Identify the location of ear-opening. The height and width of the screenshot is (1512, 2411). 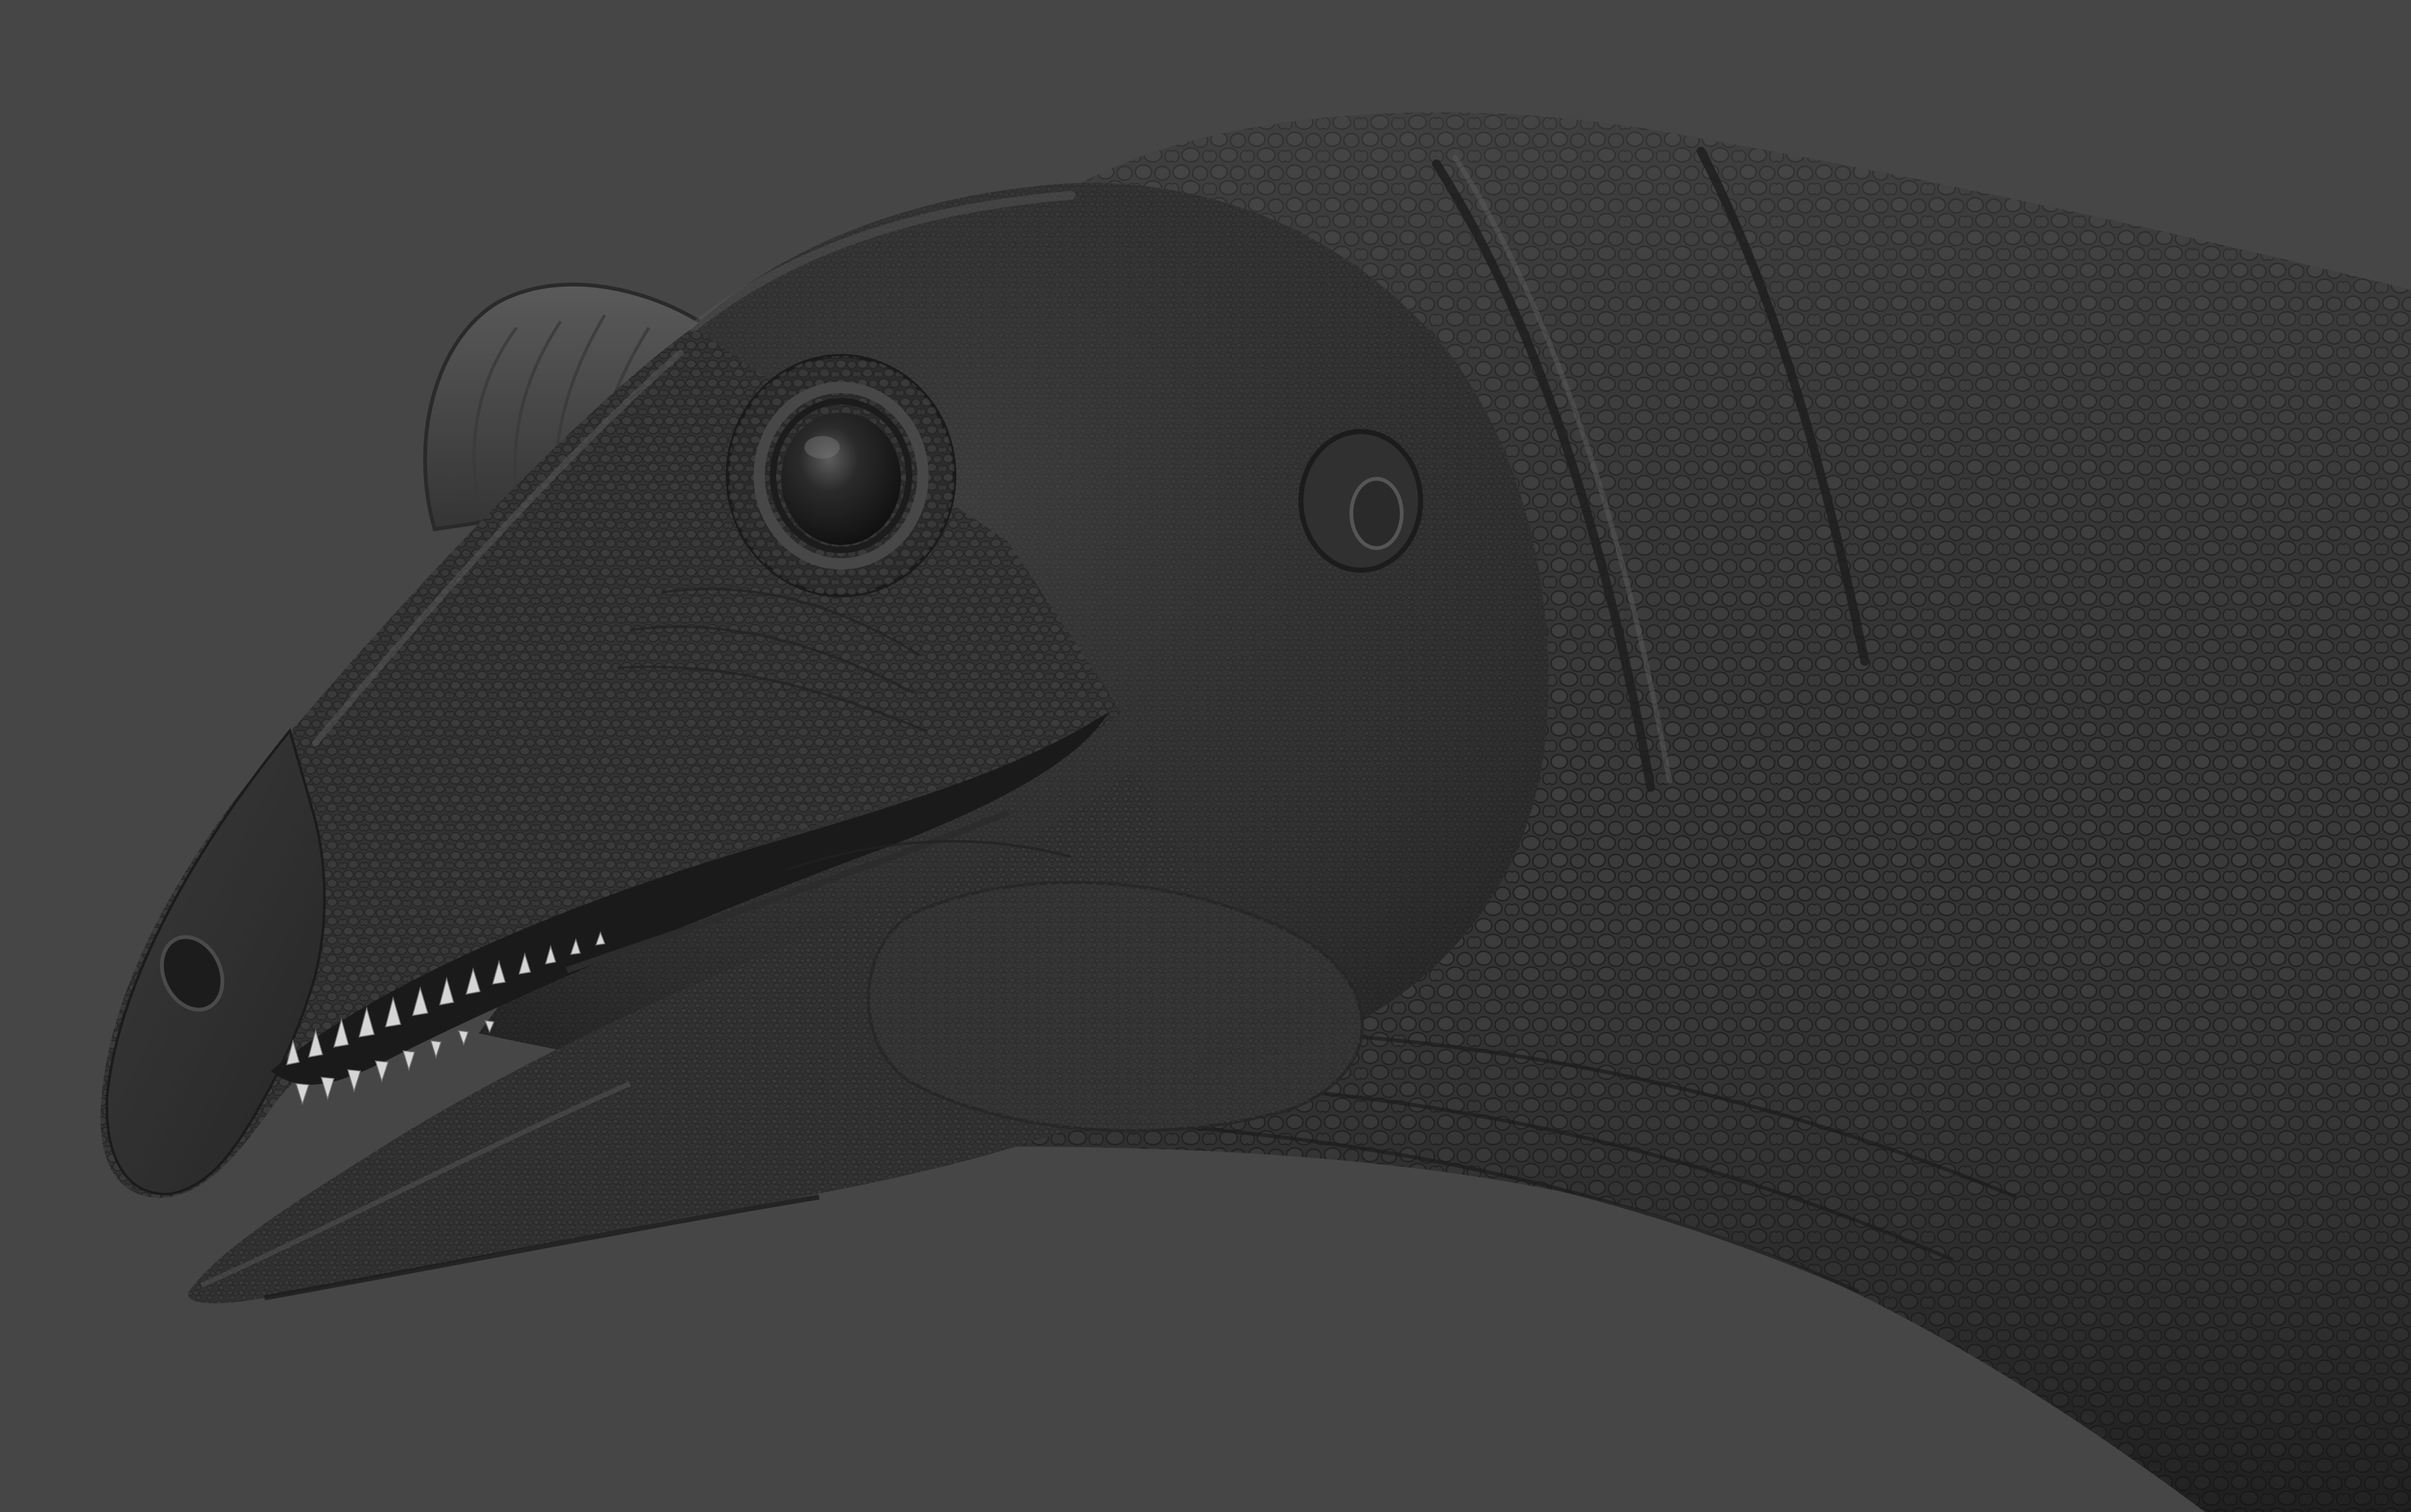
(1360, 501).